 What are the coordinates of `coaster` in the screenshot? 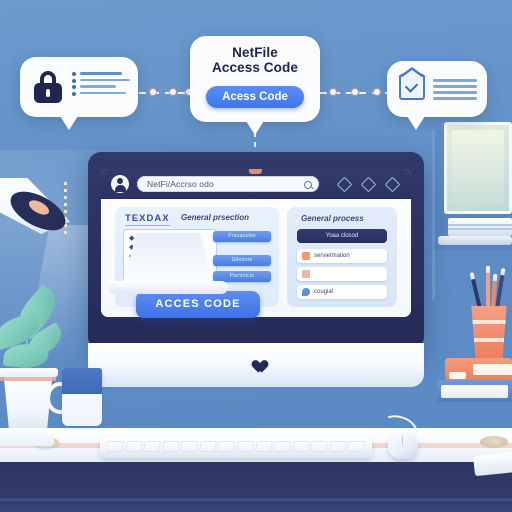 It's located at (494, 442).